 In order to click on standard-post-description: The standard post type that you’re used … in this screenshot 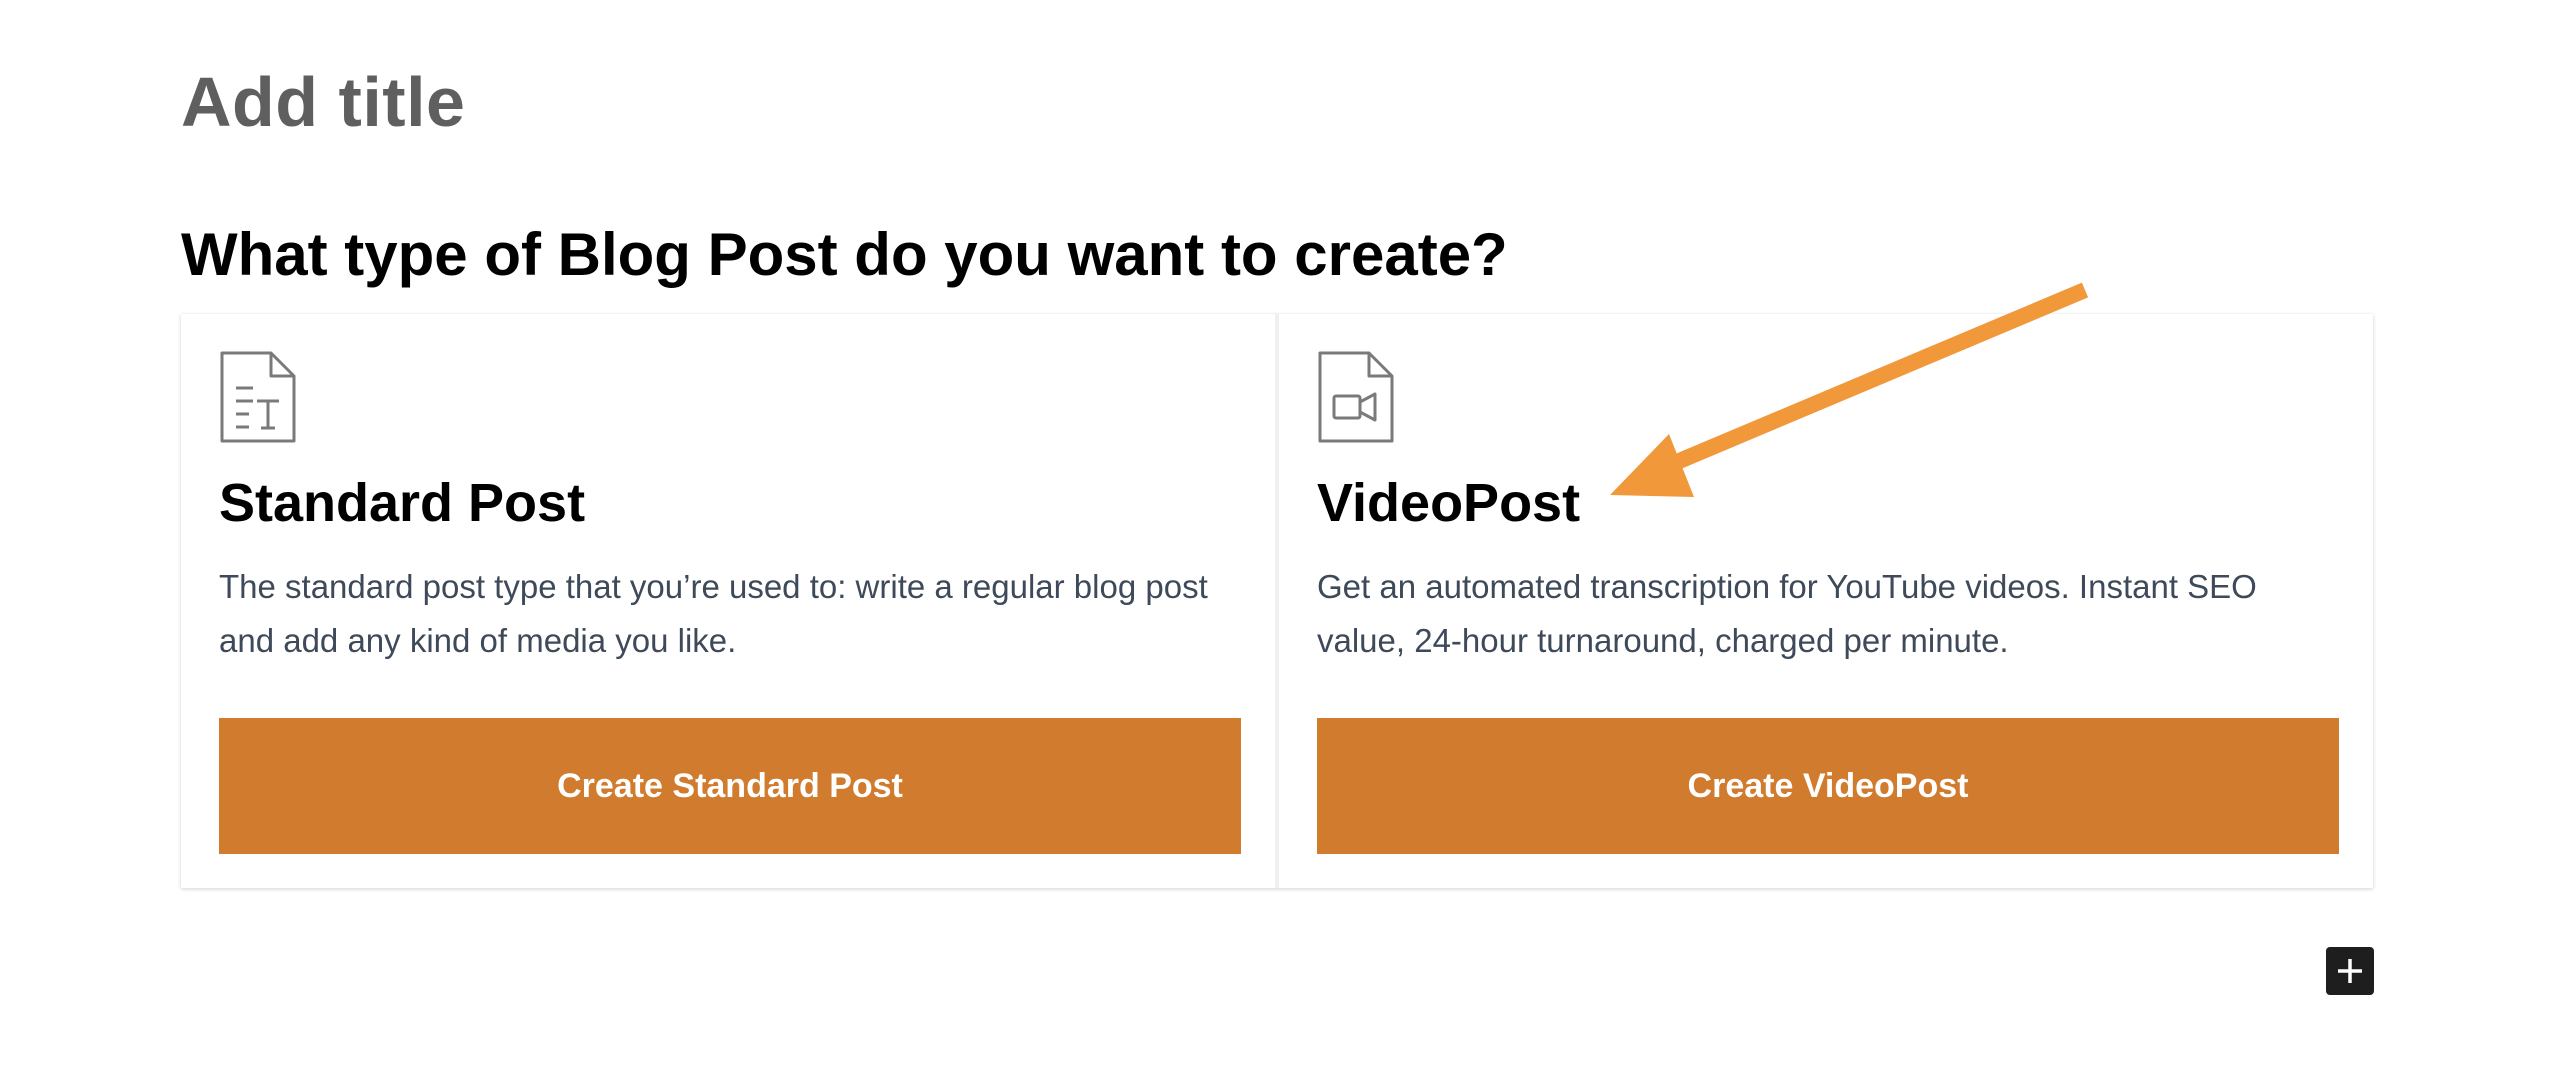, I will do `click(713, 613)`.